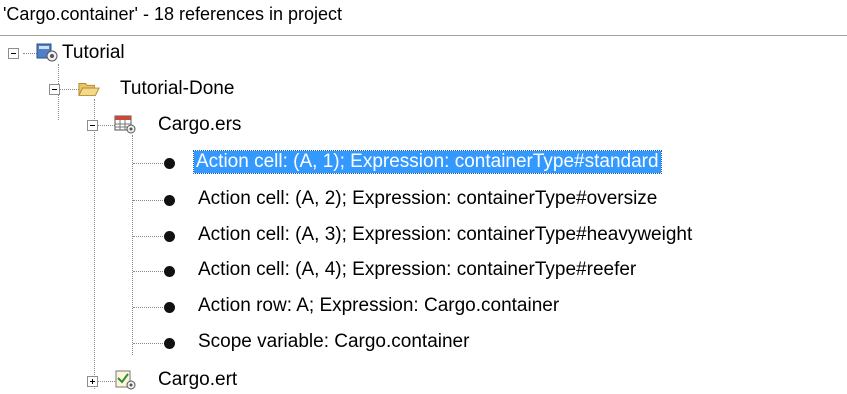  Describe the element at coordinates (92, 381) in the screenshot. I see `expand-toggle` at that location.